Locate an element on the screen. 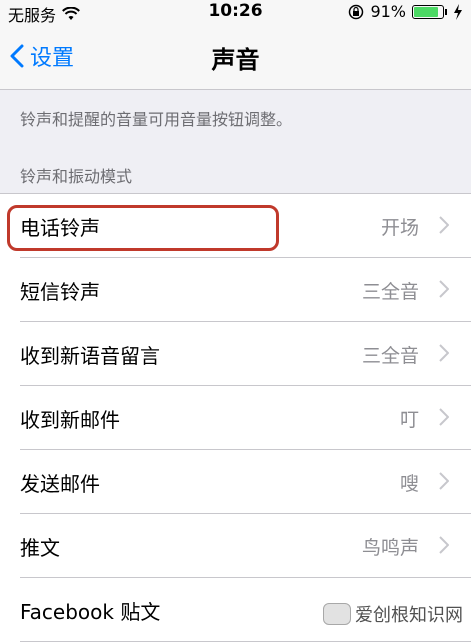 The height and width of the screenshot is (642, 471). status-bar: 无服务 10:26 91% is located at coordinates (235, 12).